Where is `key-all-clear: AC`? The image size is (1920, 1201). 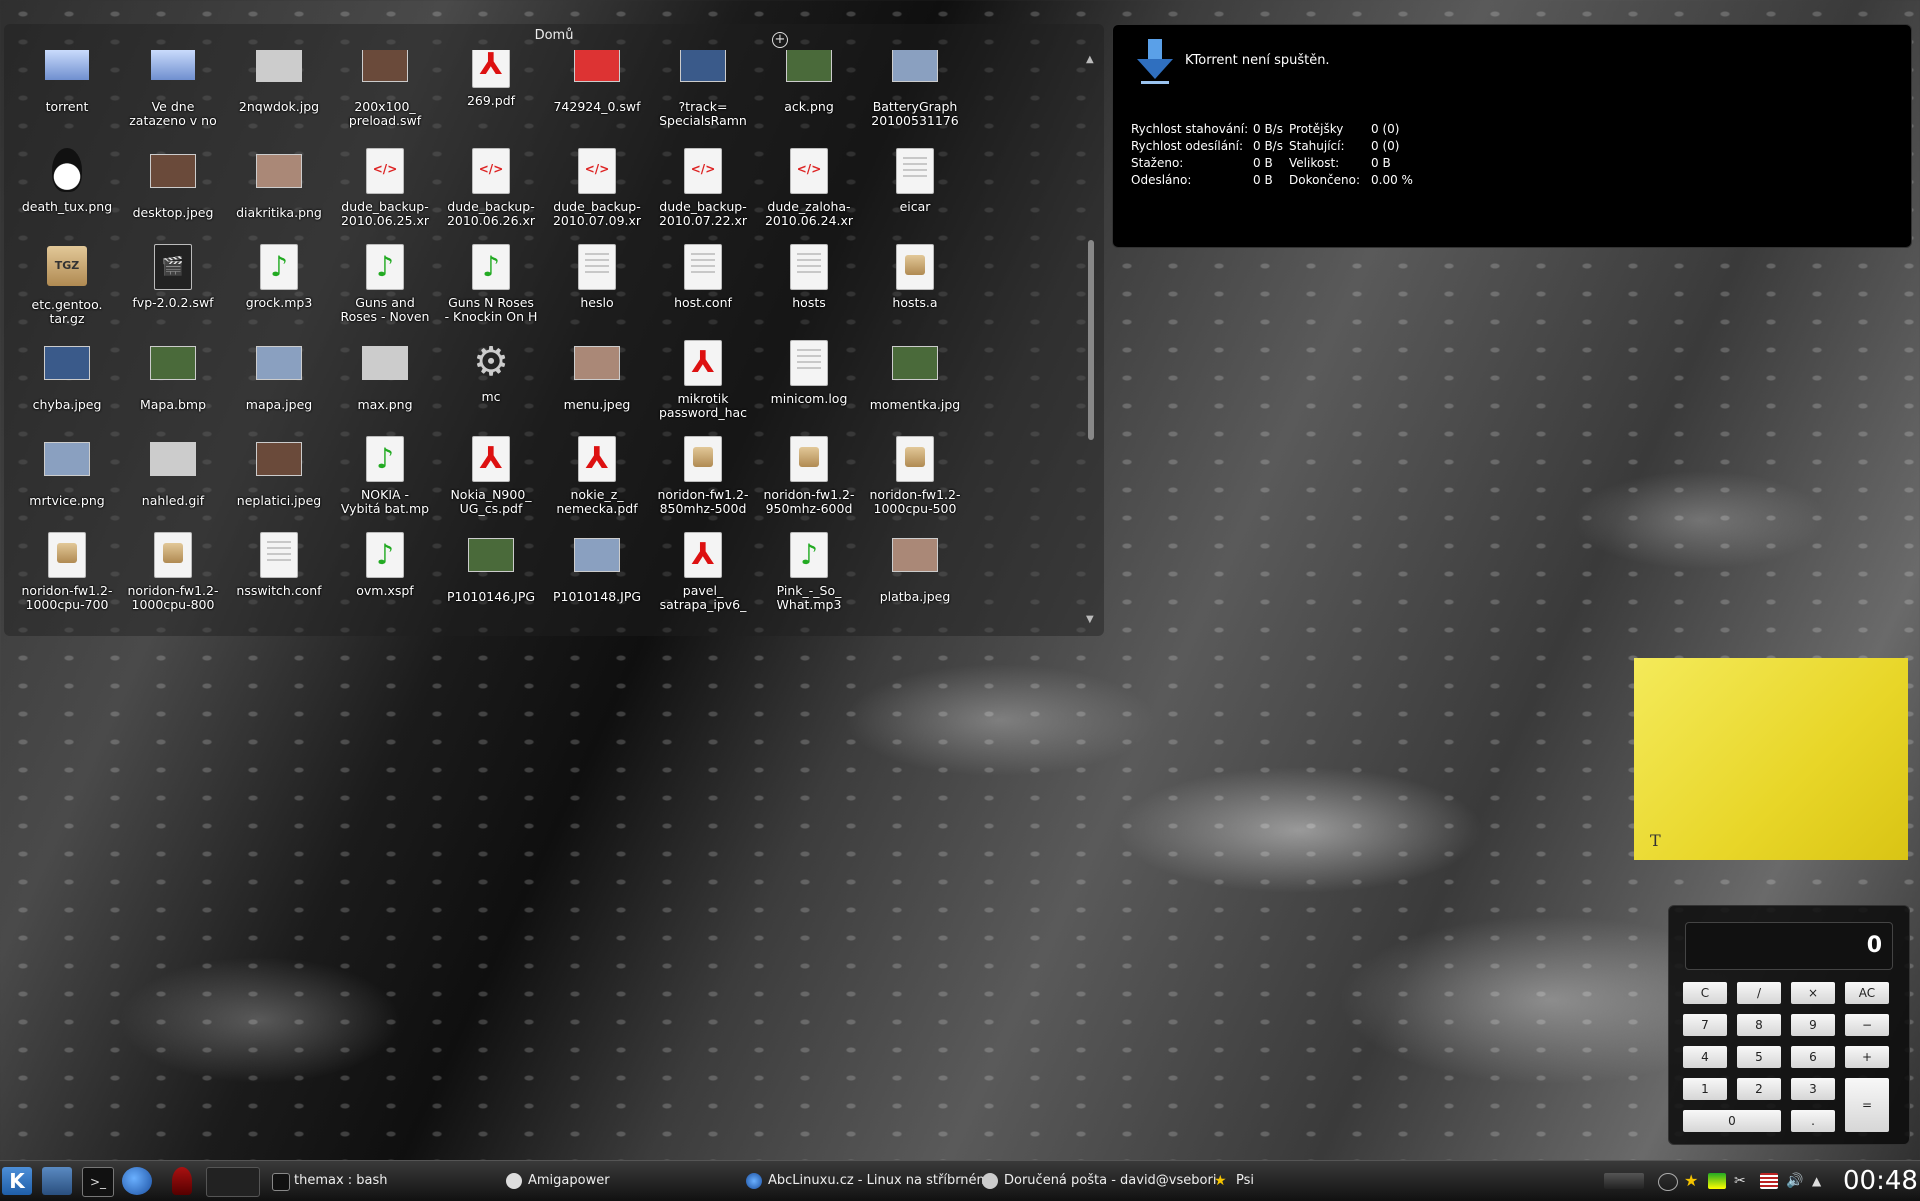
key-all-clear: AC is located at coordinates (1867, 993).